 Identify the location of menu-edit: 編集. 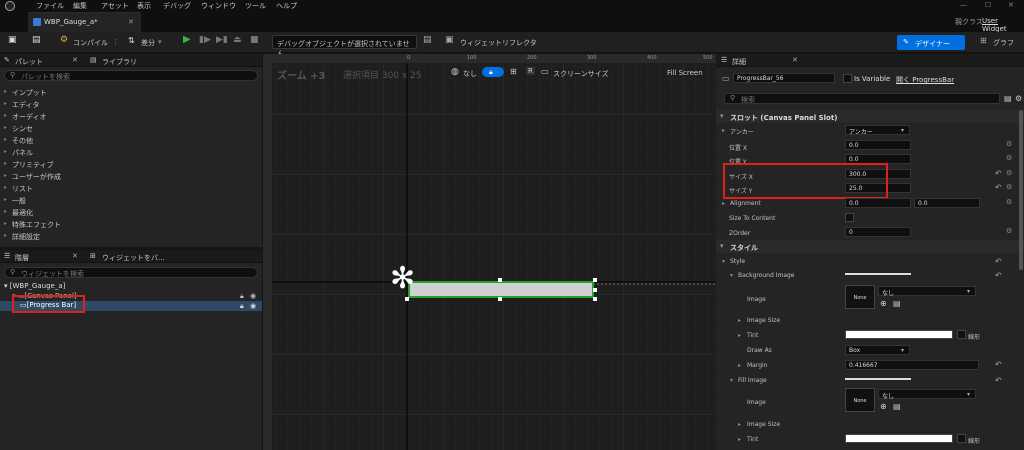
(80, 6).